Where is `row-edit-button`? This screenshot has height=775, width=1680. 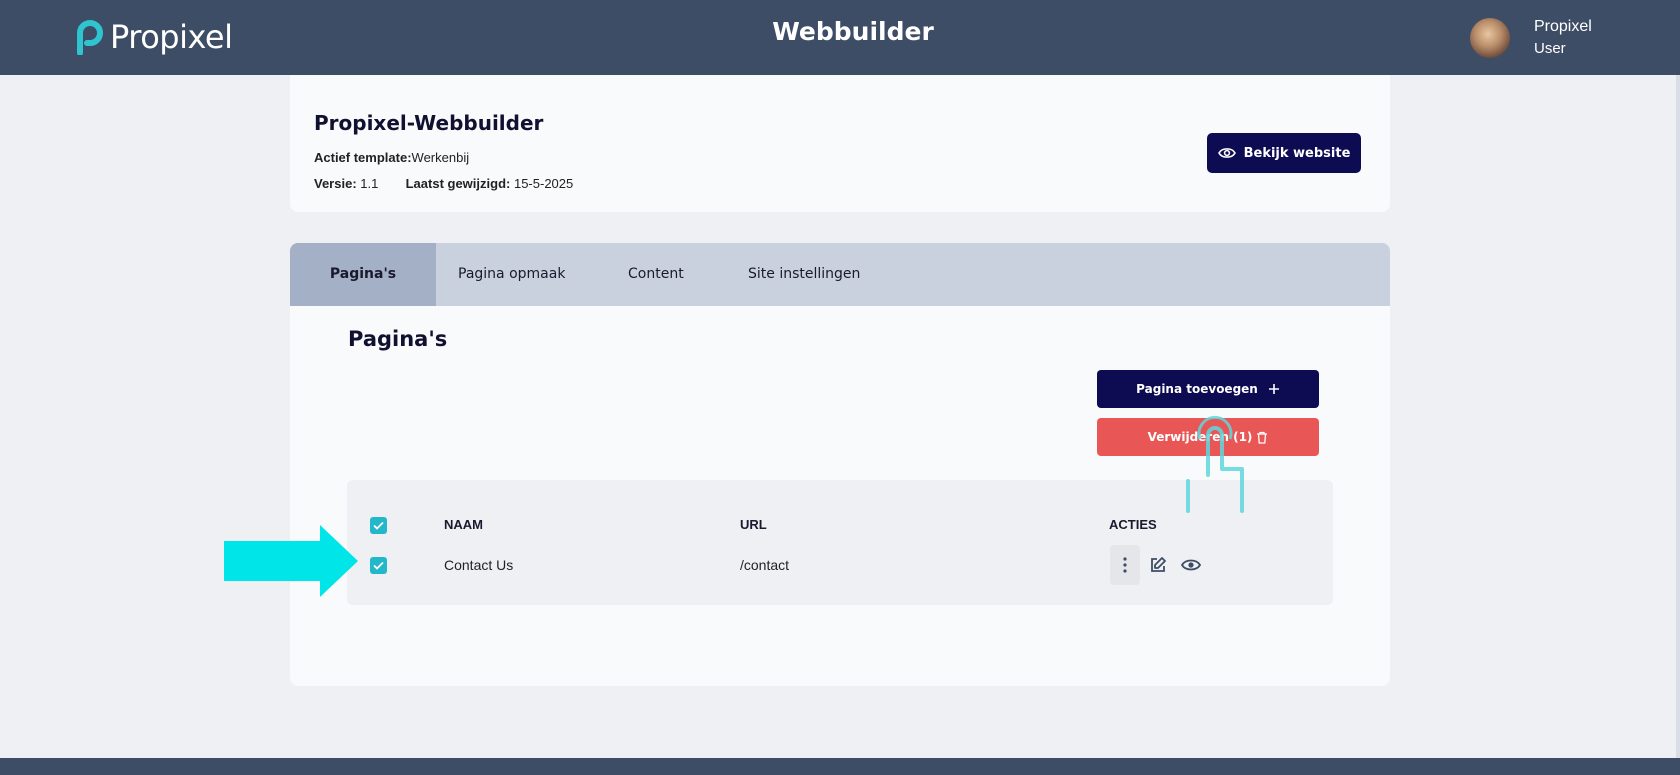
row-edit-button is located at coordinates (1158, 565).